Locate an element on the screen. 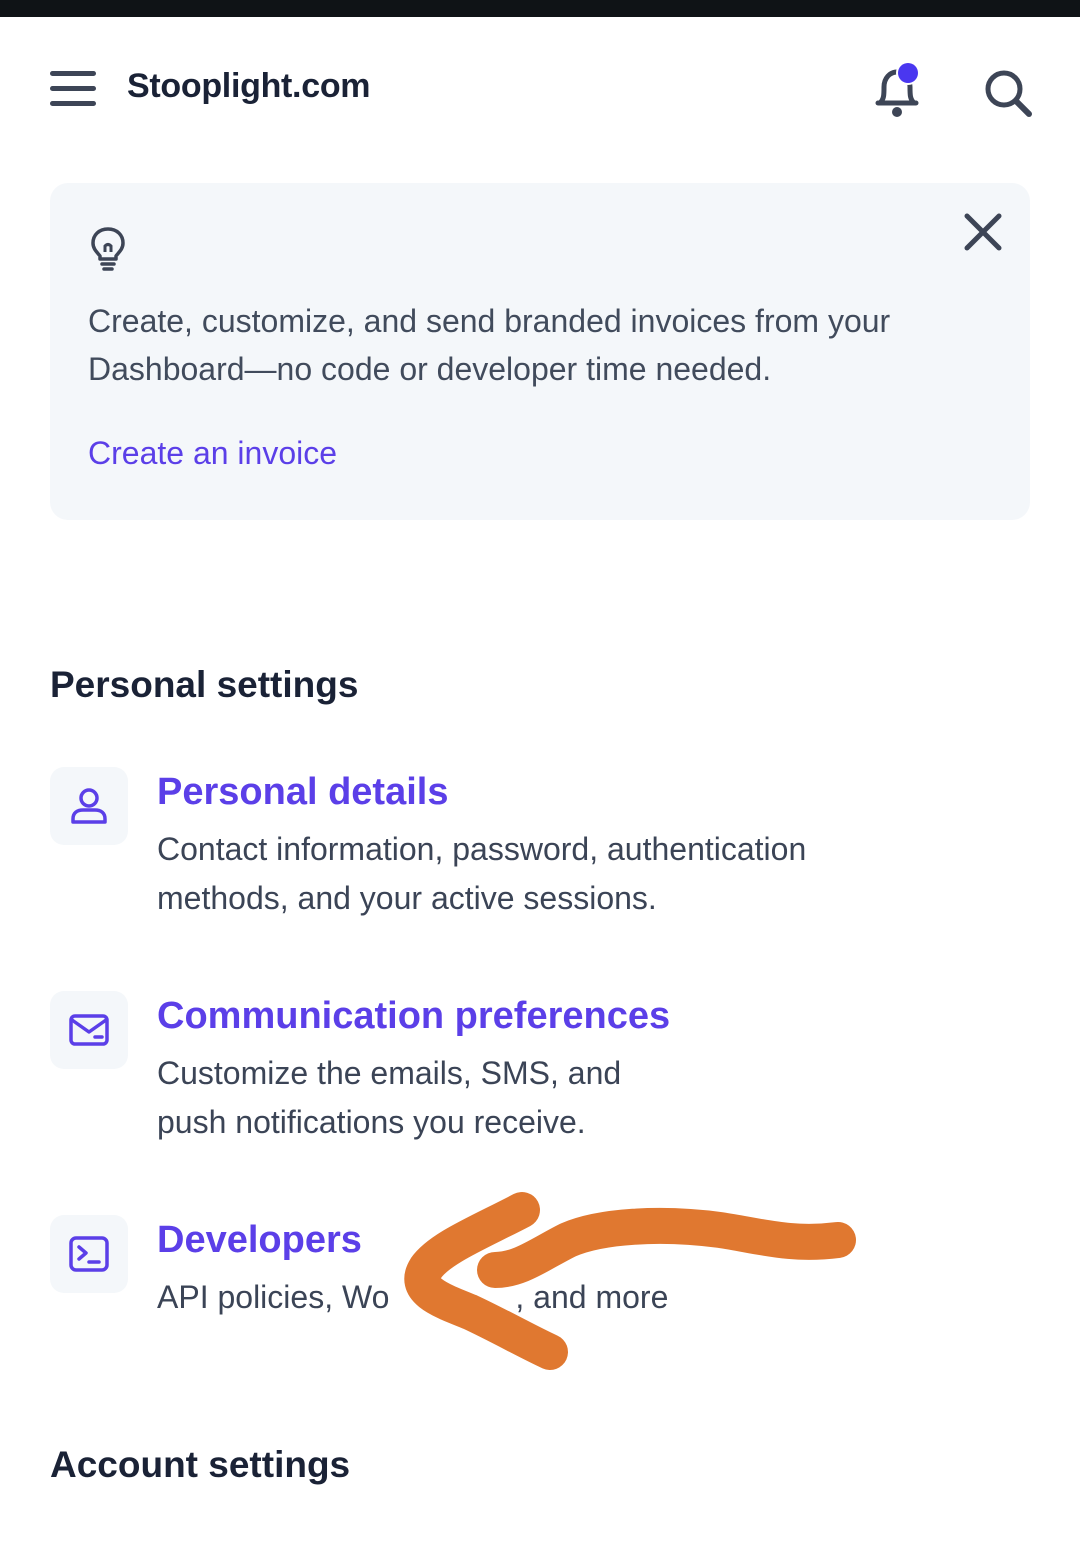 This screenshot has width=1080, height=1550. description-line: methods, and your active sessions. is located at coordinates (407, 898).